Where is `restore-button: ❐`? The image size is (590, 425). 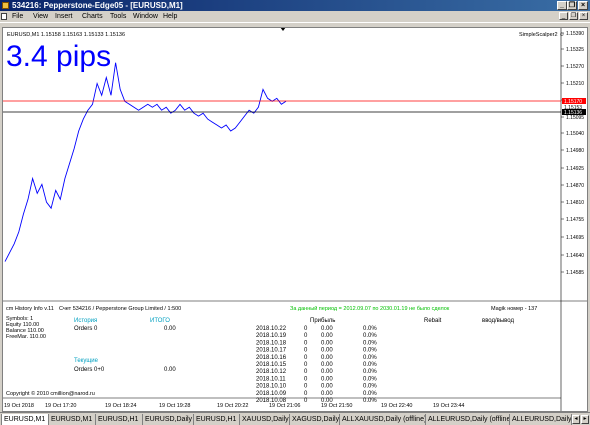 restore-button: ❐ is located at coordinates (572, 5).